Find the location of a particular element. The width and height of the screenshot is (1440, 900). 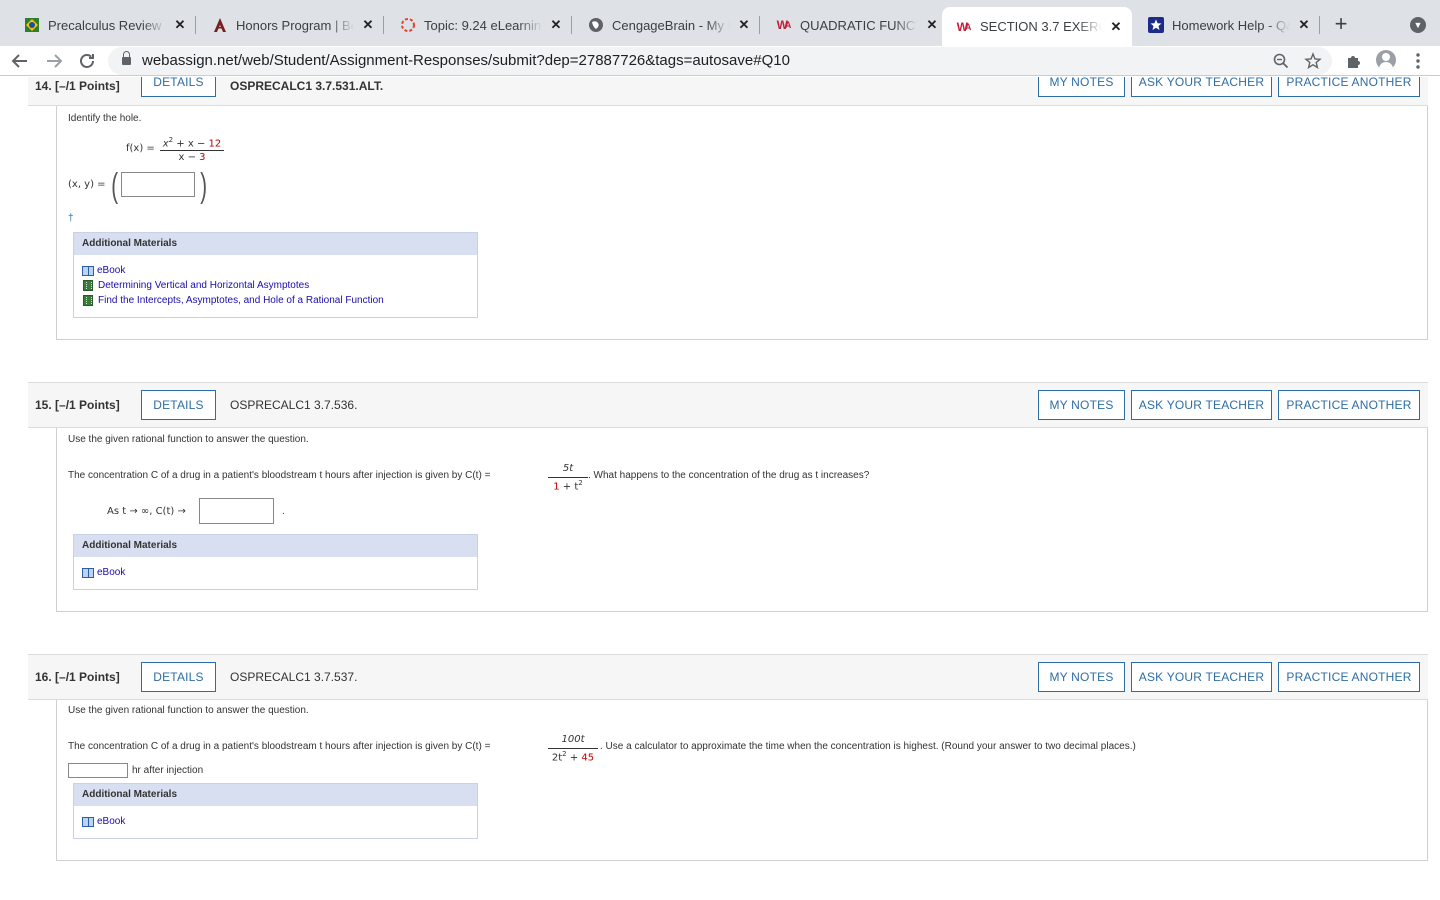

loading-icon is located at coordinates (408, 25).